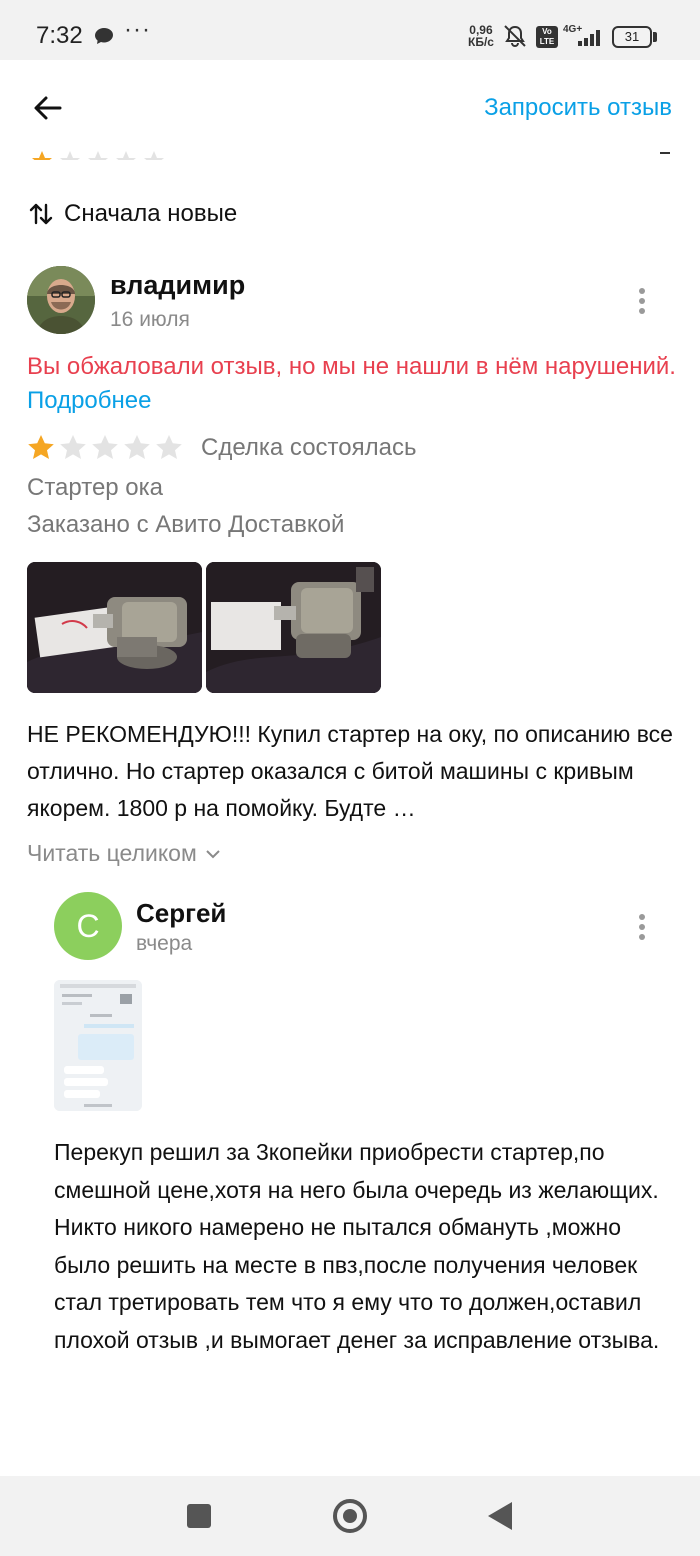 The height and width of the screenshot is (1556, 700). What do you see at coordinates (177, 285) in the screenshot?
I see `review-author: владимир` at bounding box center [177, 285].